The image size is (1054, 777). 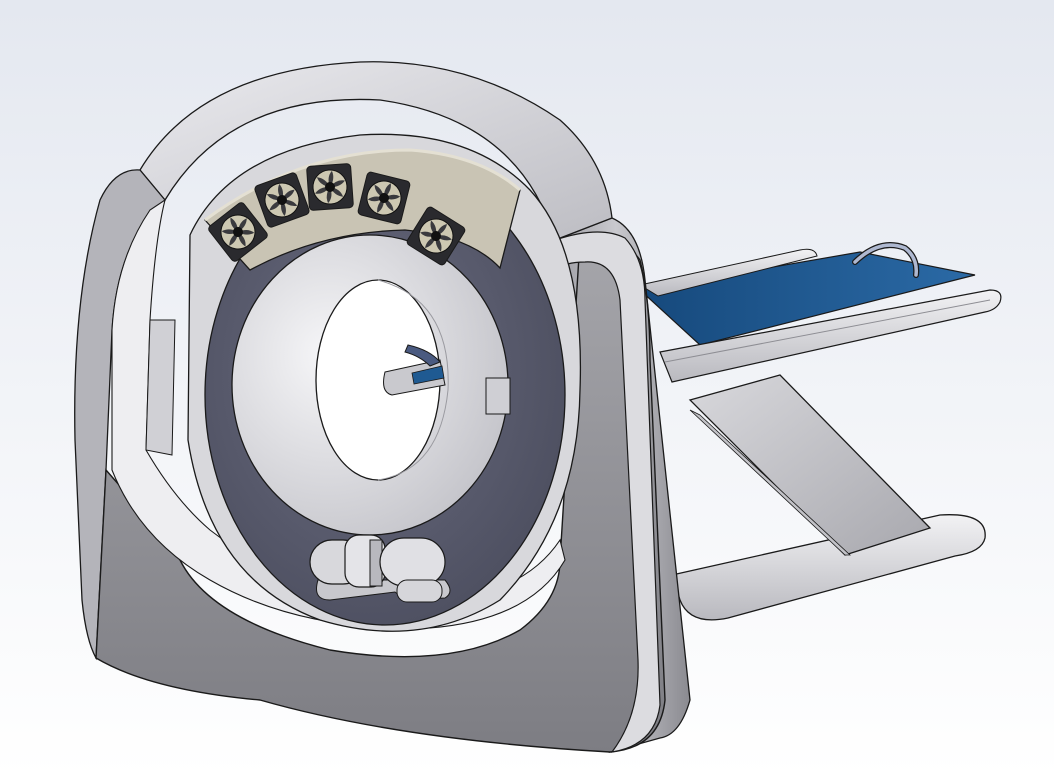 I want to click on tube-assembly, so click(x=380, y=568).